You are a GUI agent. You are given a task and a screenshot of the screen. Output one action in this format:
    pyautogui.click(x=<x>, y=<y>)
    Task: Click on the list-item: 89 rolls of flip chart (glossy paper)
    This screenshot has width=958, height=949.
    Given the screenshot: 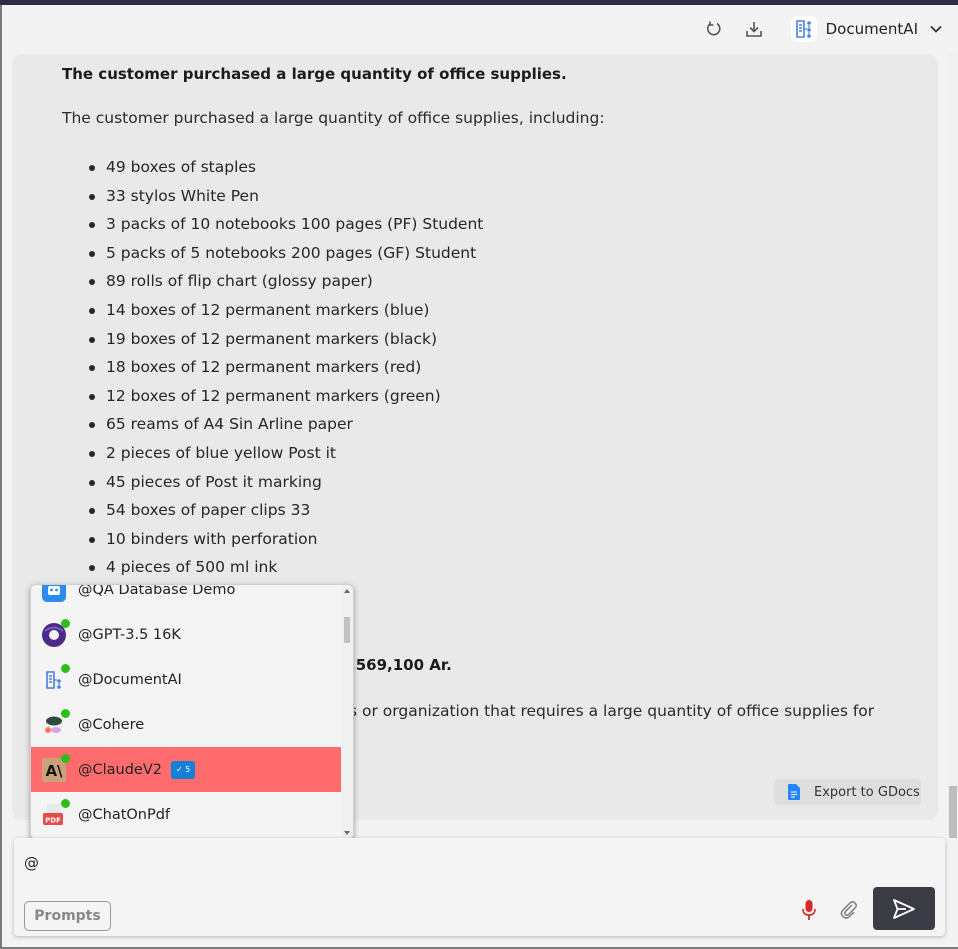 What is the action you would take?
    pyautogui.click(x=505, y=281)
    